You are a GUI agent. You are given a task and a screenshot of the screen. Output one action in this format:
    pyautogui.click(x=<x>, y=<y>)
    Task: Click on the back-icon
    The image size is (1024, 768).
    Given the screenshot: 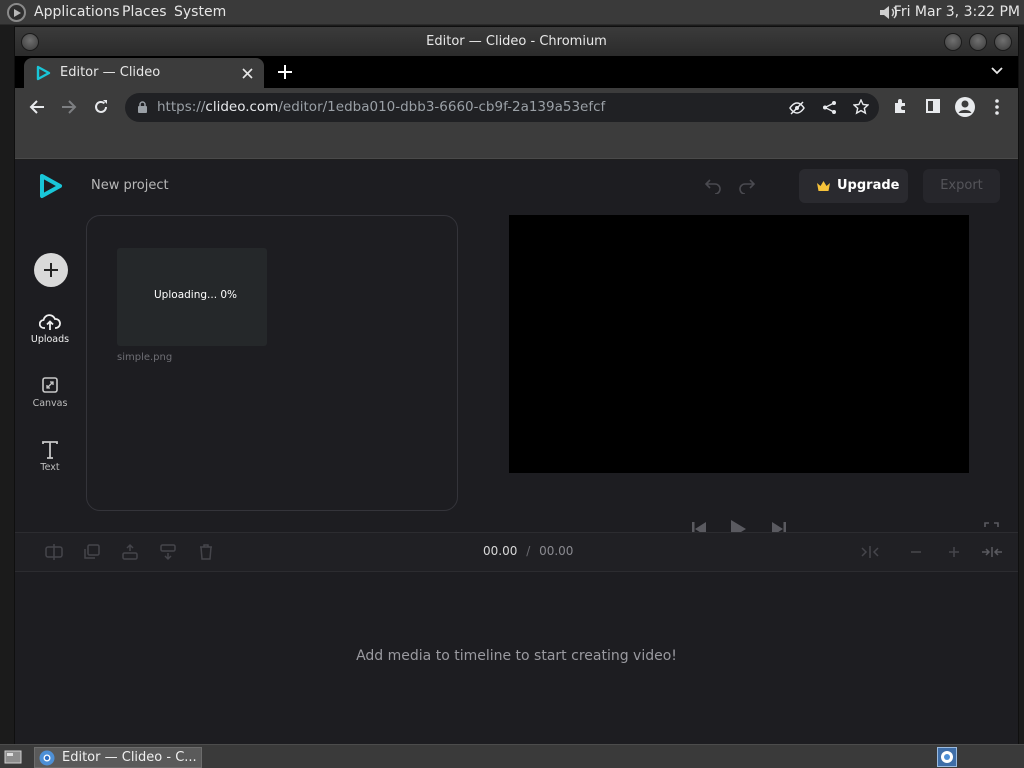 What is the action you would take?
    pyautogui.click(x=37, y=107)
    